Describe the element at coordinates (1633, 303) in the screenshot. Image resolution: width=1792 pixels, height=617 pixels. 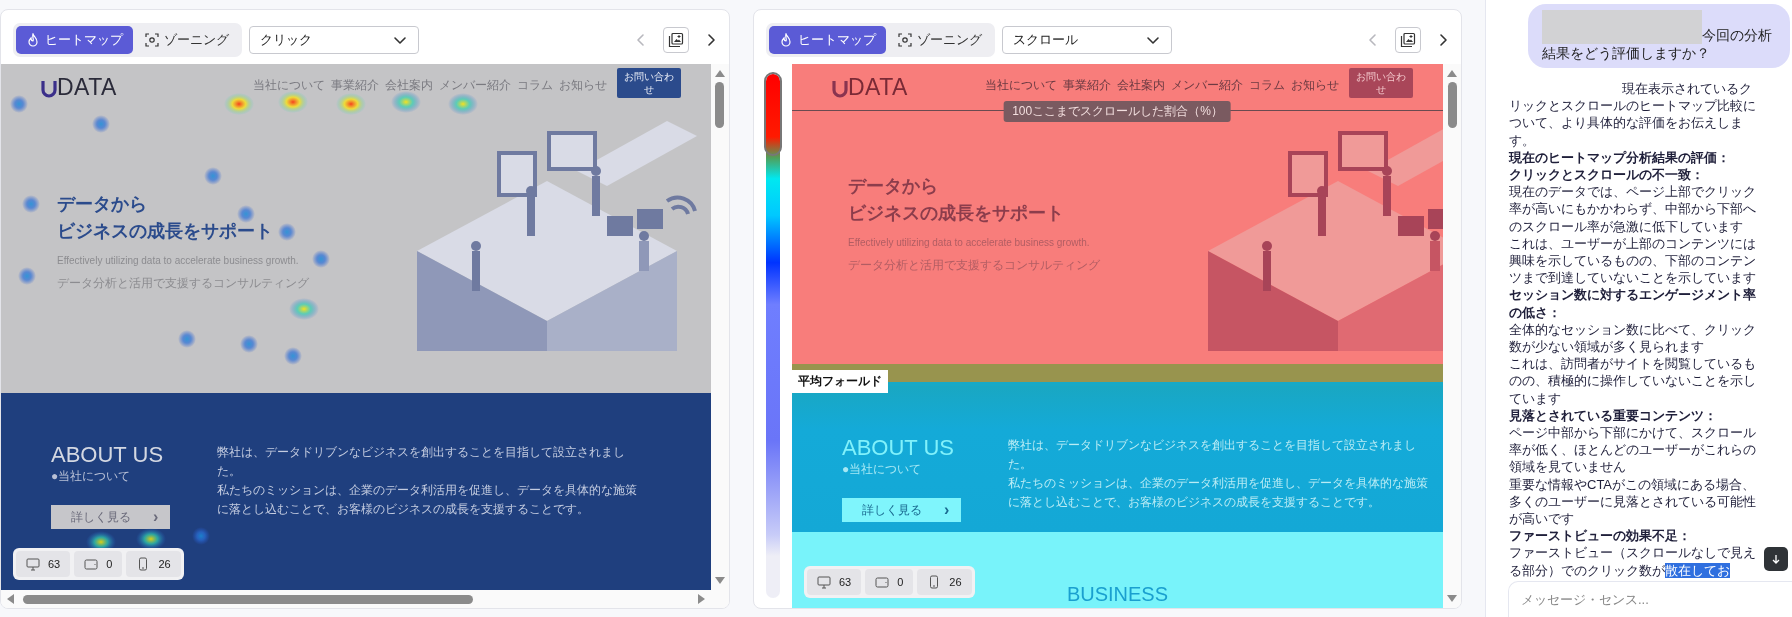
I see `response-heading: セッション数に対するエンゲージメント率の低さ：` at that location.